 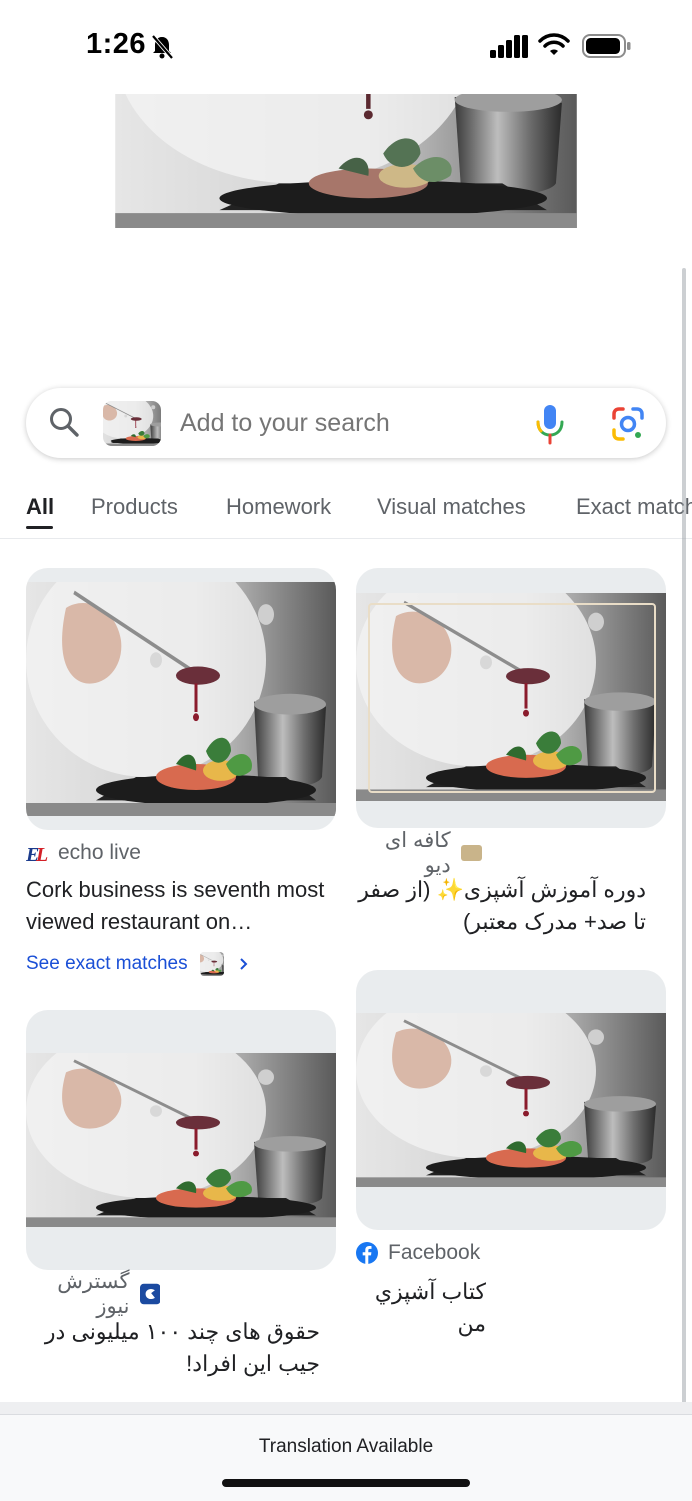 What do you see at coordinates (134, 507) in the screenshot?
I see `tab-products: Products` at bounding box center [134, 507].